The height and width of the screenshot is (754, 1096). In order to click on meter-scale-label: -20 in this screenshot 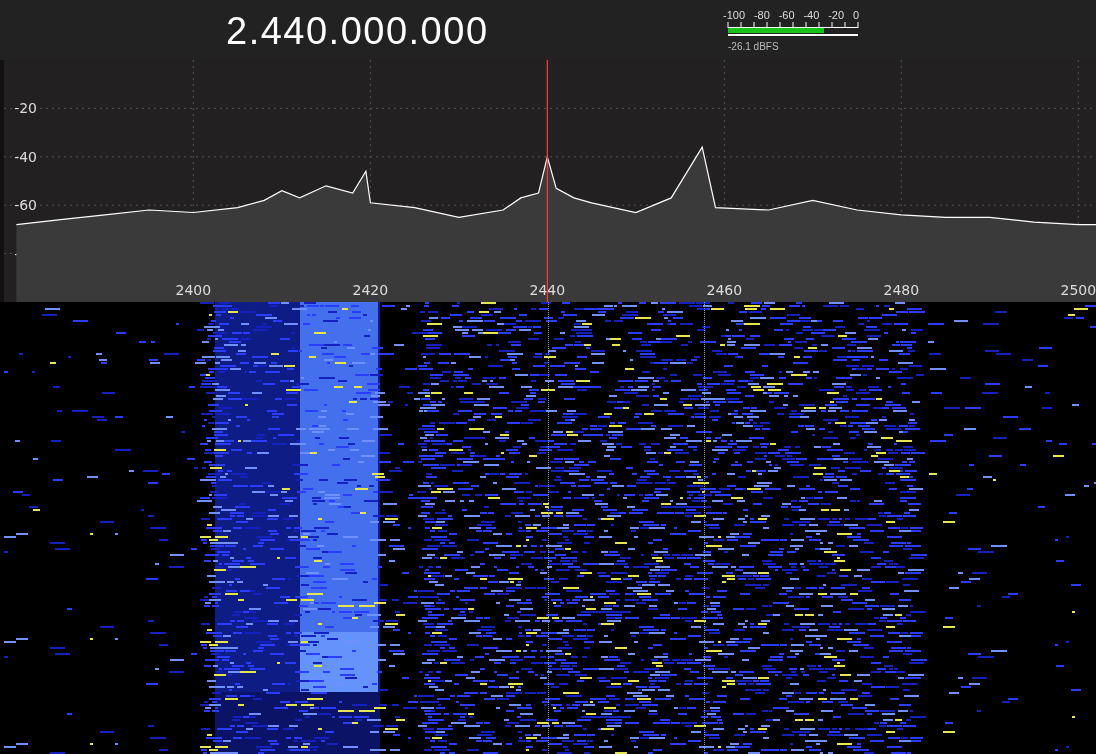, I will do `click(836, 15)`.